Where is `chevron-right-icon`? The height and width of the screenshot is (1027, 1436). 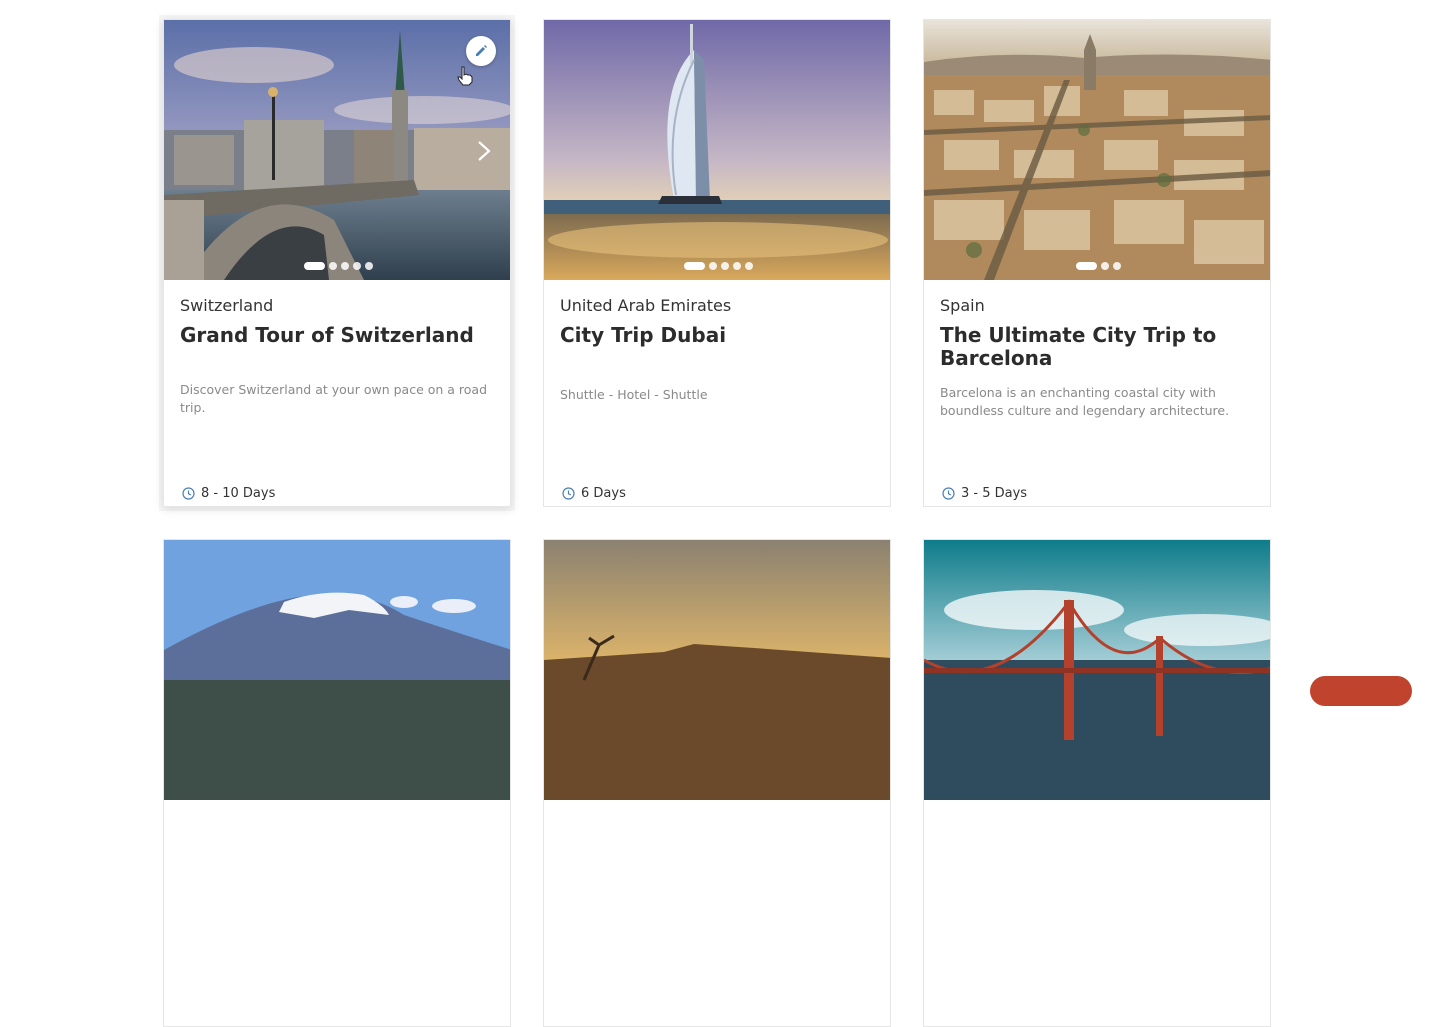
chevron-right-icon is located at coordinates (484, 151).